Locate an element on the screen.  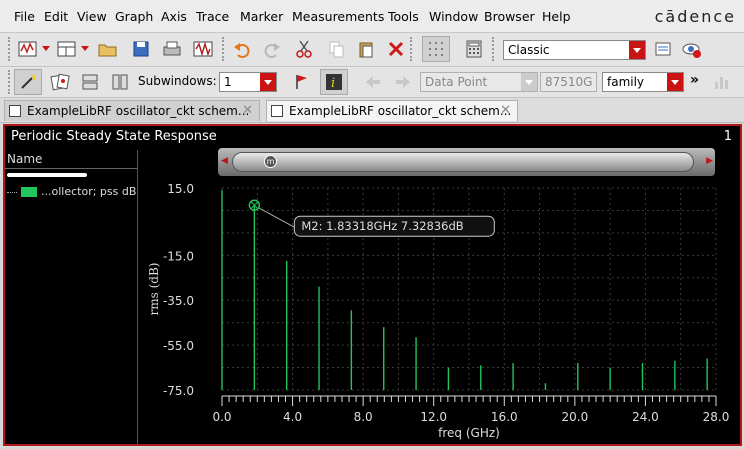
menu-window: Window is located at coordinates (453, 16).